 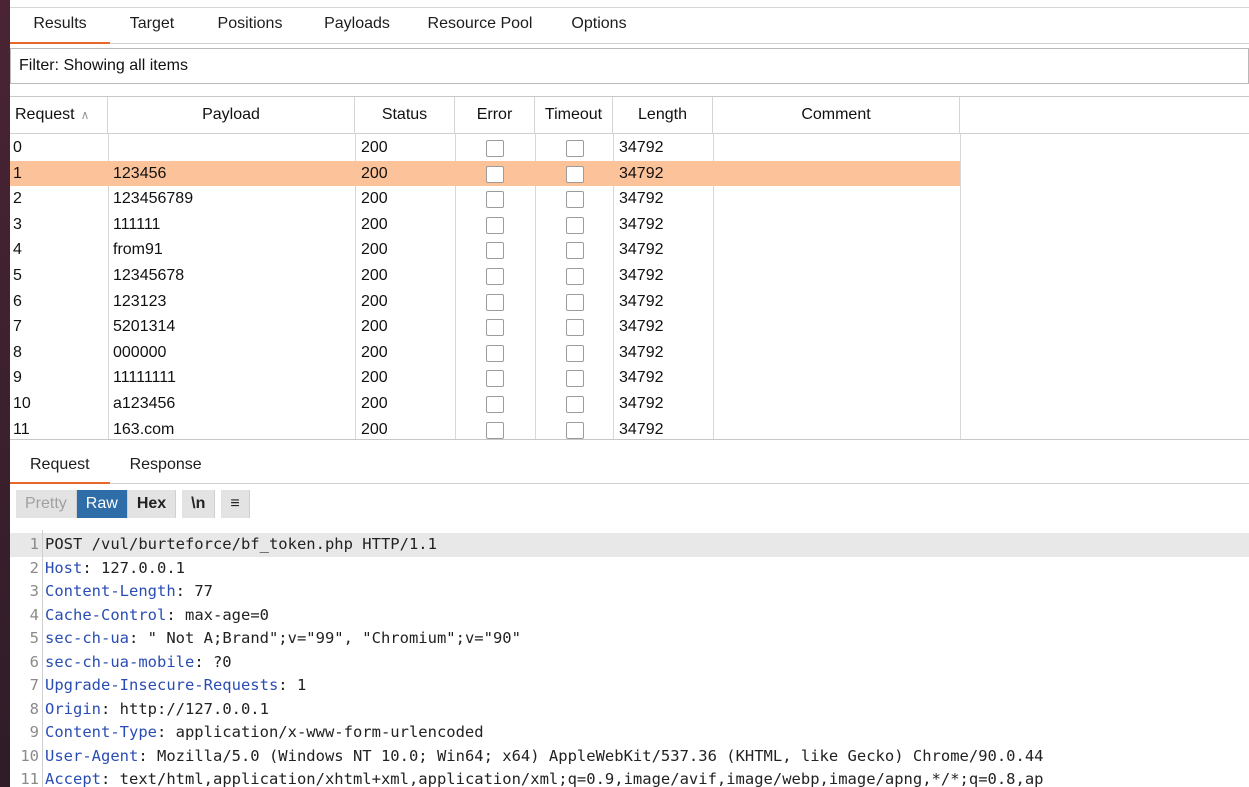 I want to click on request-line: 6 sec-ch-ua-mobile: ?0, so click(x=629, y=663).